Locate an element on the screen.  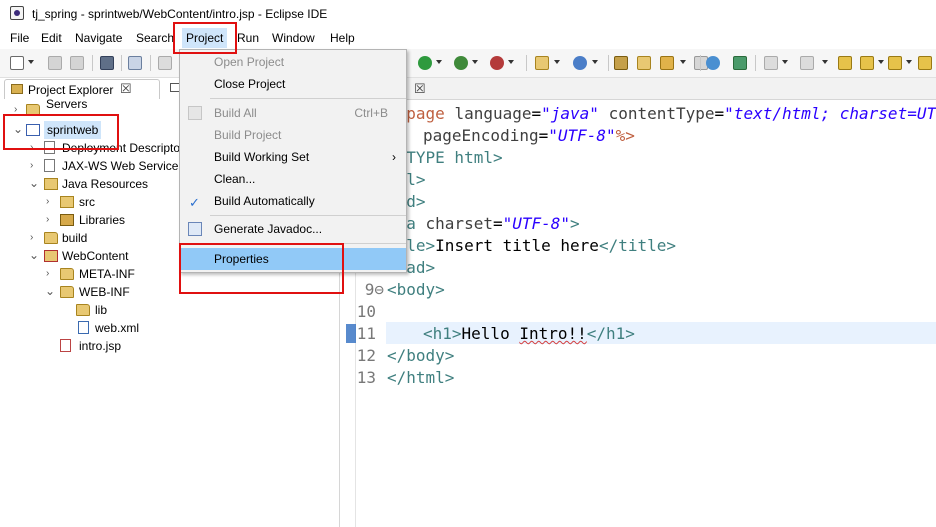
menu-item-build-working-set: Build Working Set › is located at coordinates (293, 157).